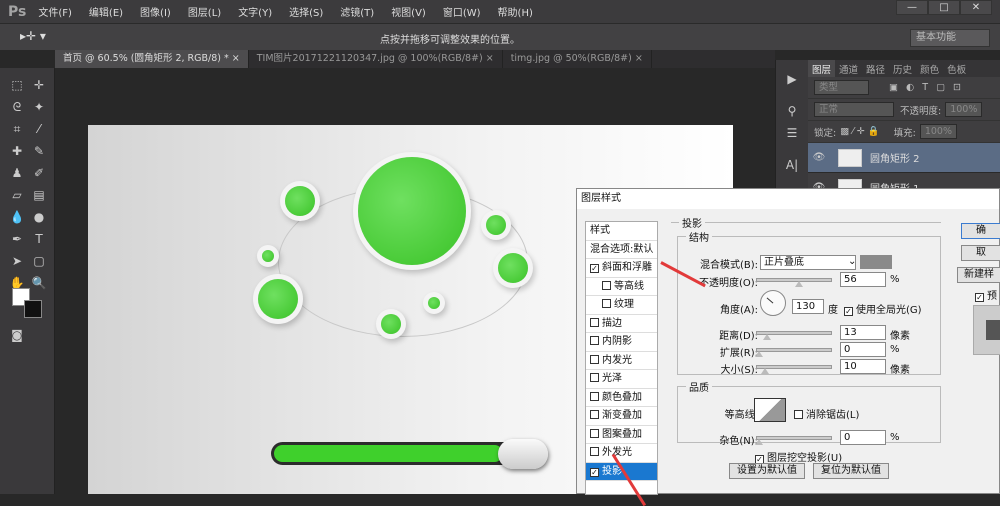 The height and width of the screenshot is (506, 1000). Describe the element at coordinates (39, 195) in the screenshot. I see `gradient-icon: ▤` at that location.